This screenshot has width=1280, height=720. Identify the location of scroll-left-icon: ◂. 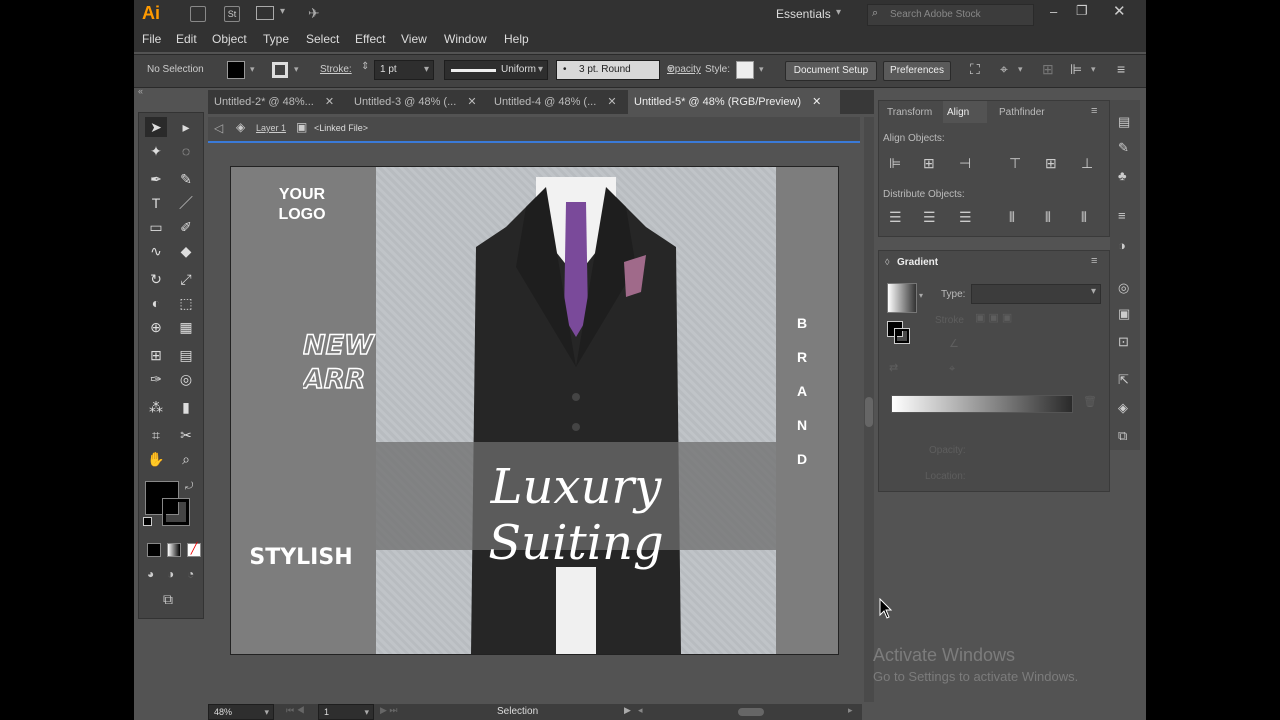
(640, 710).